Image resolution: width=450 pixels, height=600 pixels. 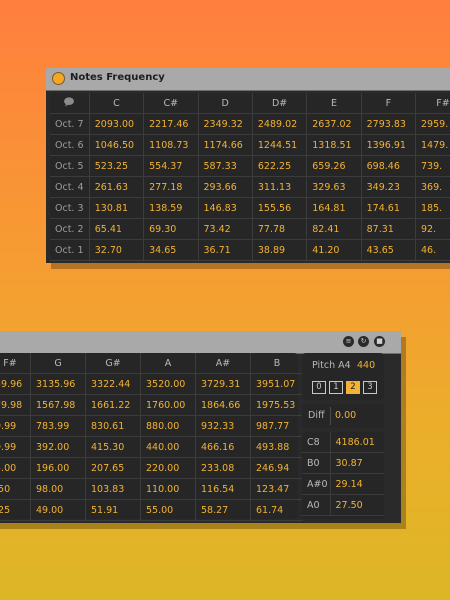 What do you see at coordinates (58, 468) in the screenshot?
I see `frequency-cell: 196.00` at bounding box center [58, 468].